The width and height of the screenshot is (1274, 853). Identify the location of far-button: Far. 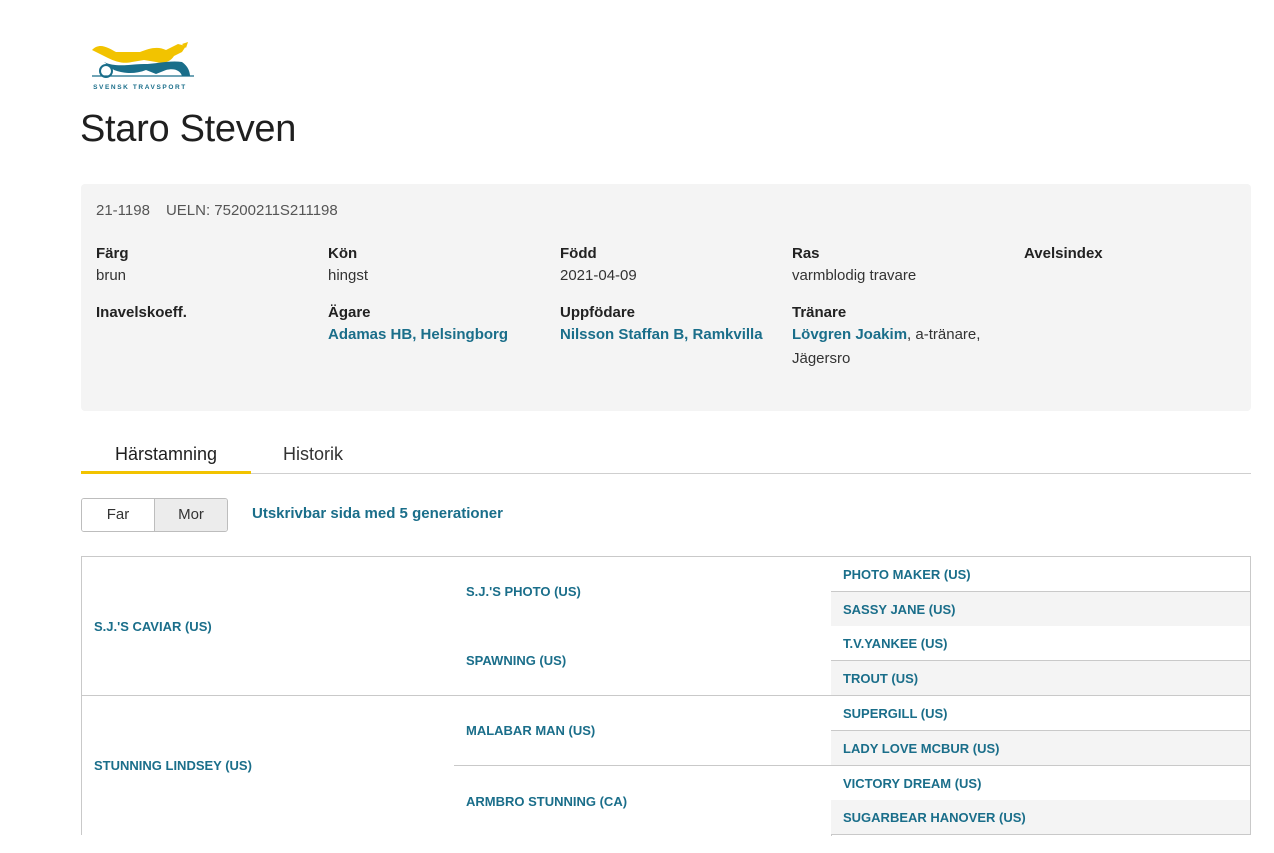
(118, 515).